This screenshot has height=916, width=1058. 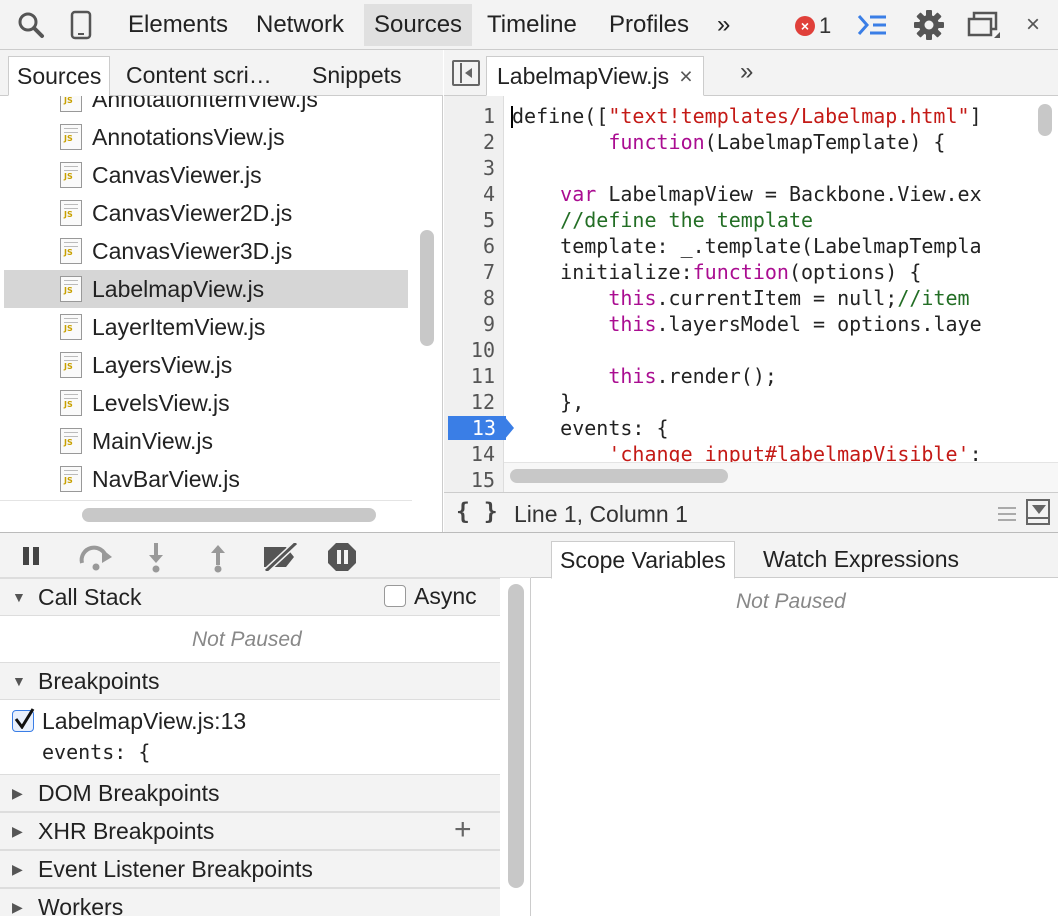 What do you see at coordinates (300, 25) in the screenshot?
I see `tab-network: Network` at bounding box center [300, 25].